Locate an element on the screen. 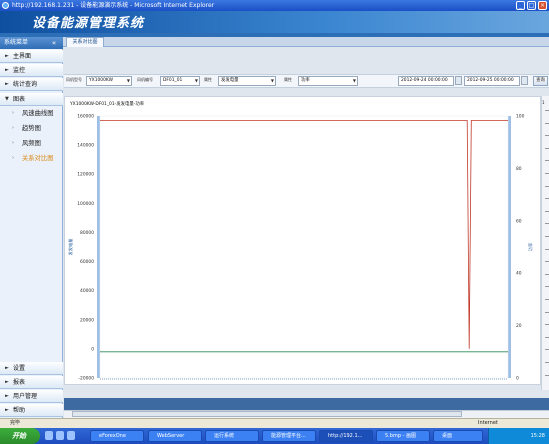 The width and height of the screenshot is (549, 444). query-button: 查询 is located at coordinates (540, 81).